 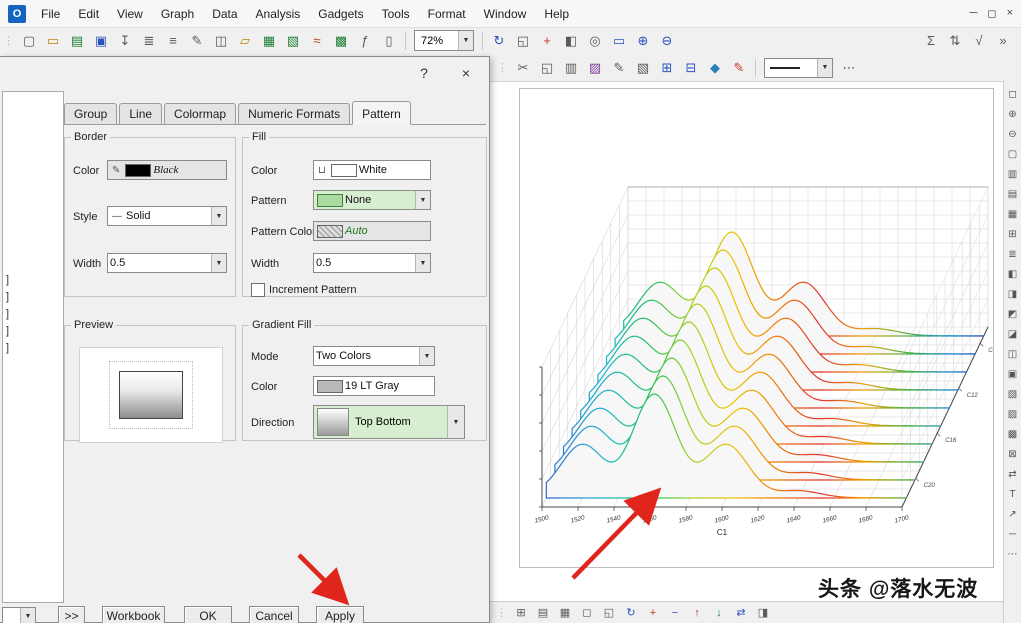 I want to click on copy-format-icon: ✎, so click(x=619, y=68).